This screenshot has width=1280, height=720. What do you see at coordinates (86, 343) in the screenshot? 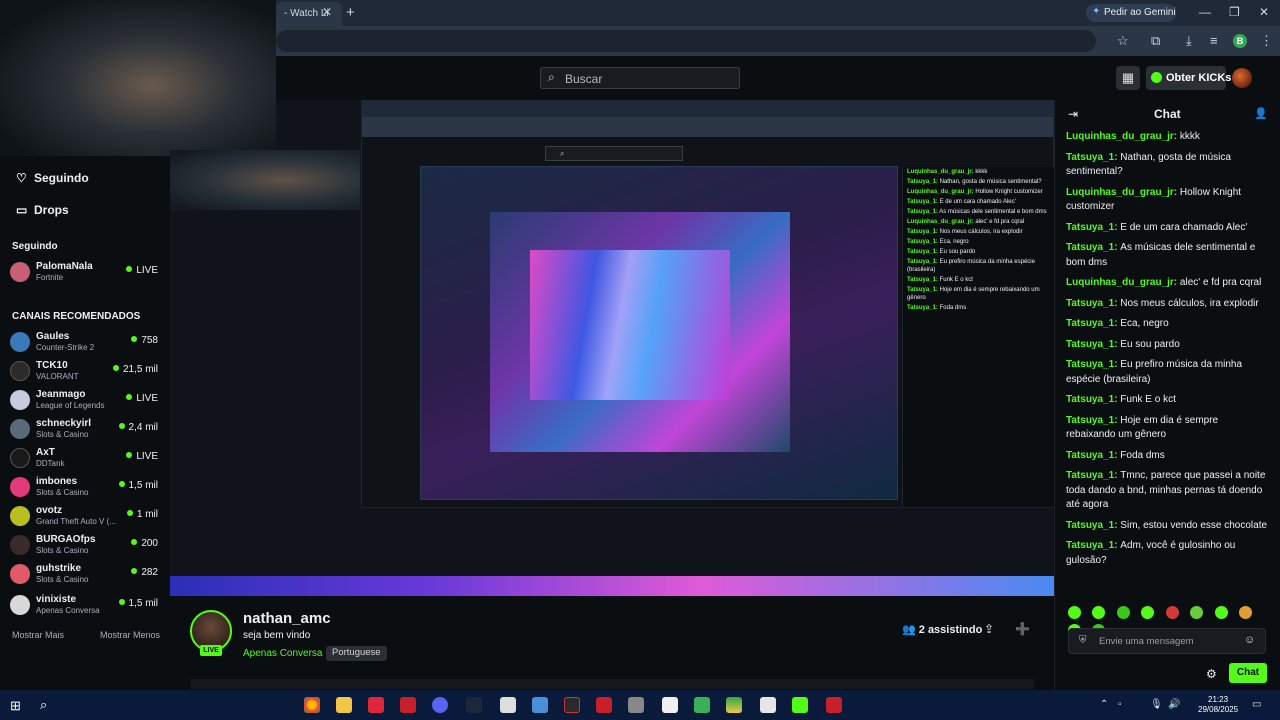
I see `recommended-channel: Gaules Counter-Strike 2 758` at bounding box center [86, 343].